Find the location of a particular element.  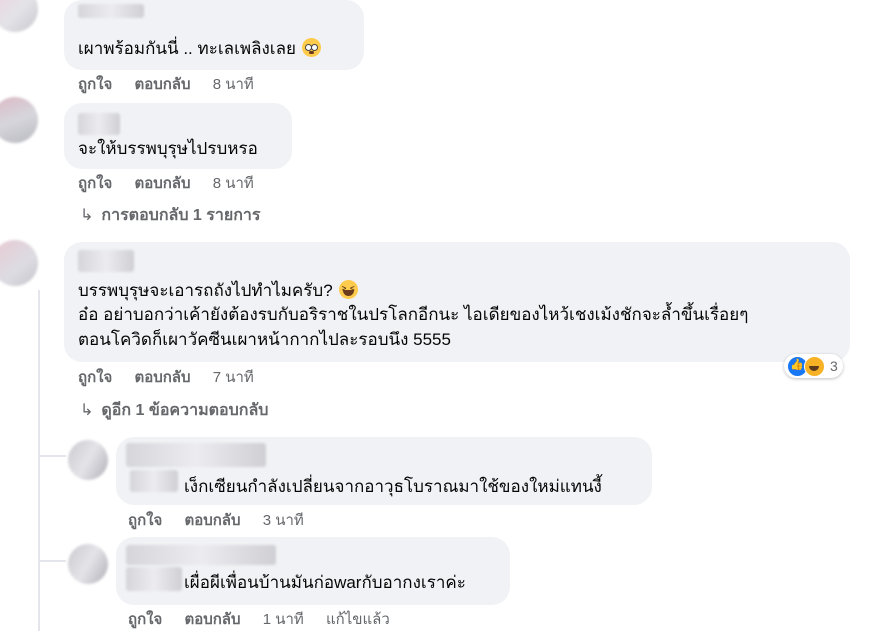

comment-text-content: เผาพร้อมกันนี่ .. ทะเลเพลิงเลย is located at coordinates (187, 48).